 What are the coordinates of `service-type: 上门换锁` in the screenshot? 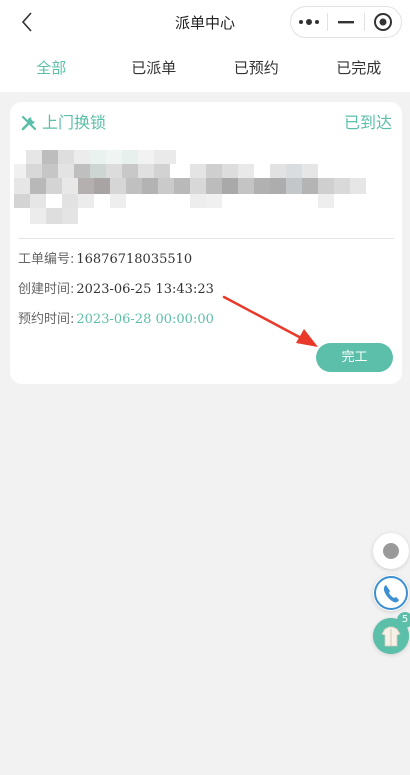 It's located at (74, 122).